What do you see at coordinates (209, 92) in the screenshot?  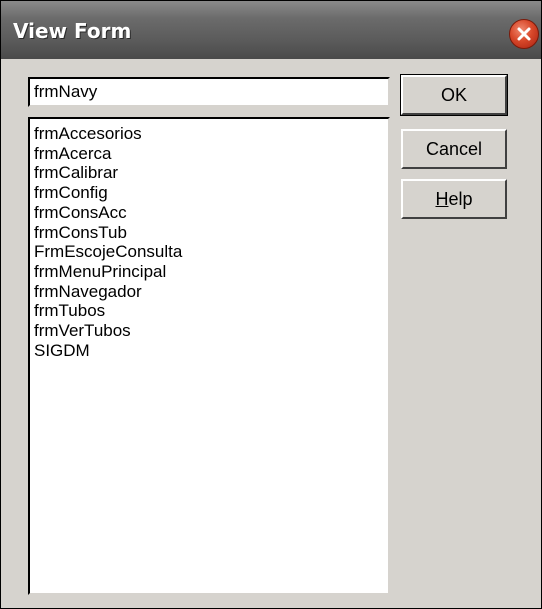 I see `form-name-input: frmNavy` at bounding box center [209, 92].